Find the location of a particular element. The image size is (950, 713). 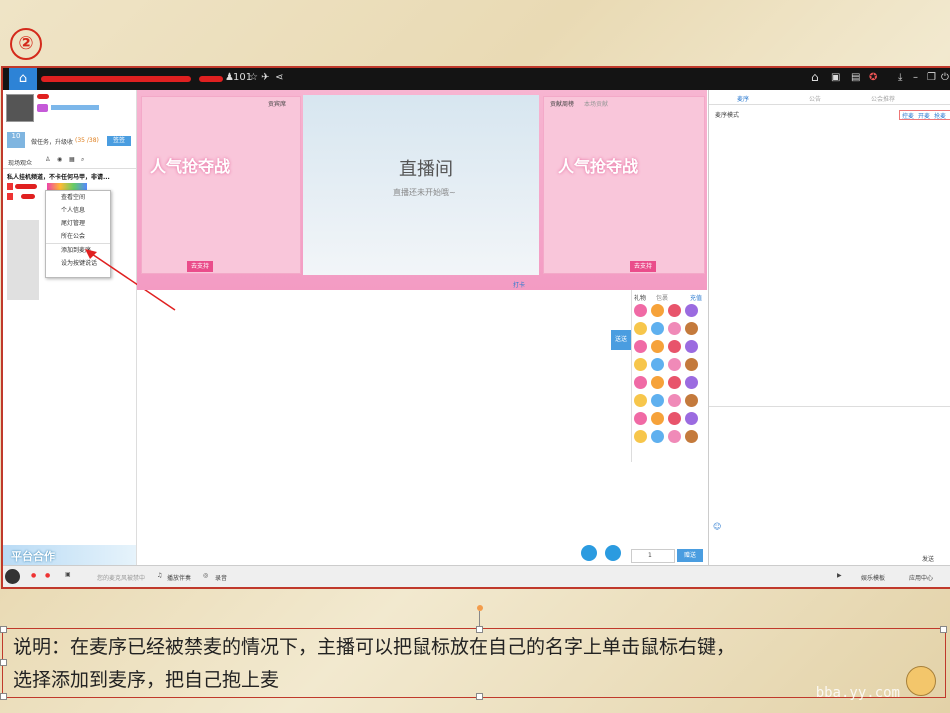

plane-icon: ✈ is located at coordinates (265, 77).